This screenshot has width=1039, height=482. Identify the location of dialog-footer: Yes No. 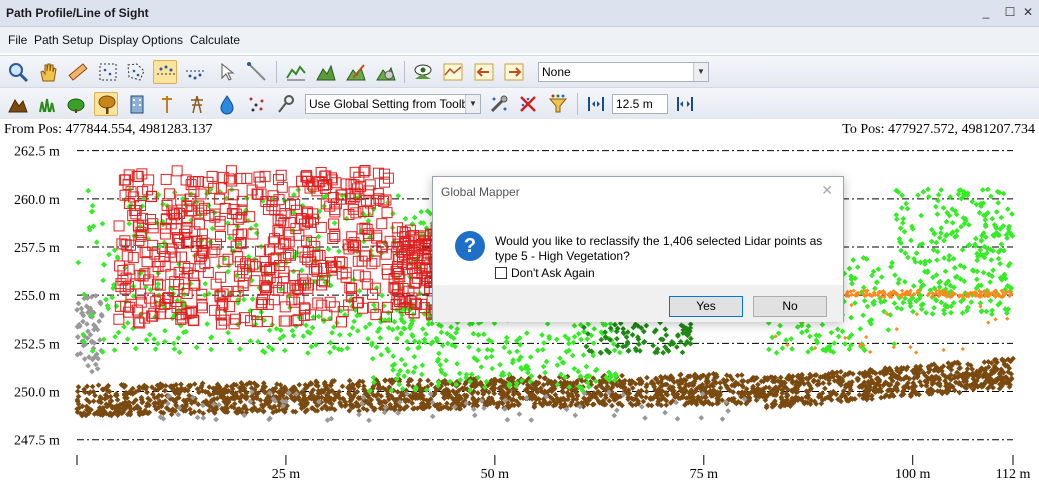
(638, 303).